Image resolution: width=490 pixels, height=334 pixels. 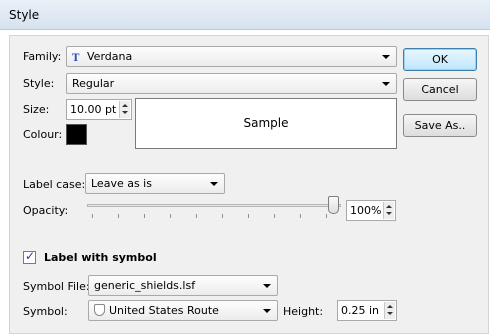 I want to click on colour-swatch, so click(x=76, y=134).